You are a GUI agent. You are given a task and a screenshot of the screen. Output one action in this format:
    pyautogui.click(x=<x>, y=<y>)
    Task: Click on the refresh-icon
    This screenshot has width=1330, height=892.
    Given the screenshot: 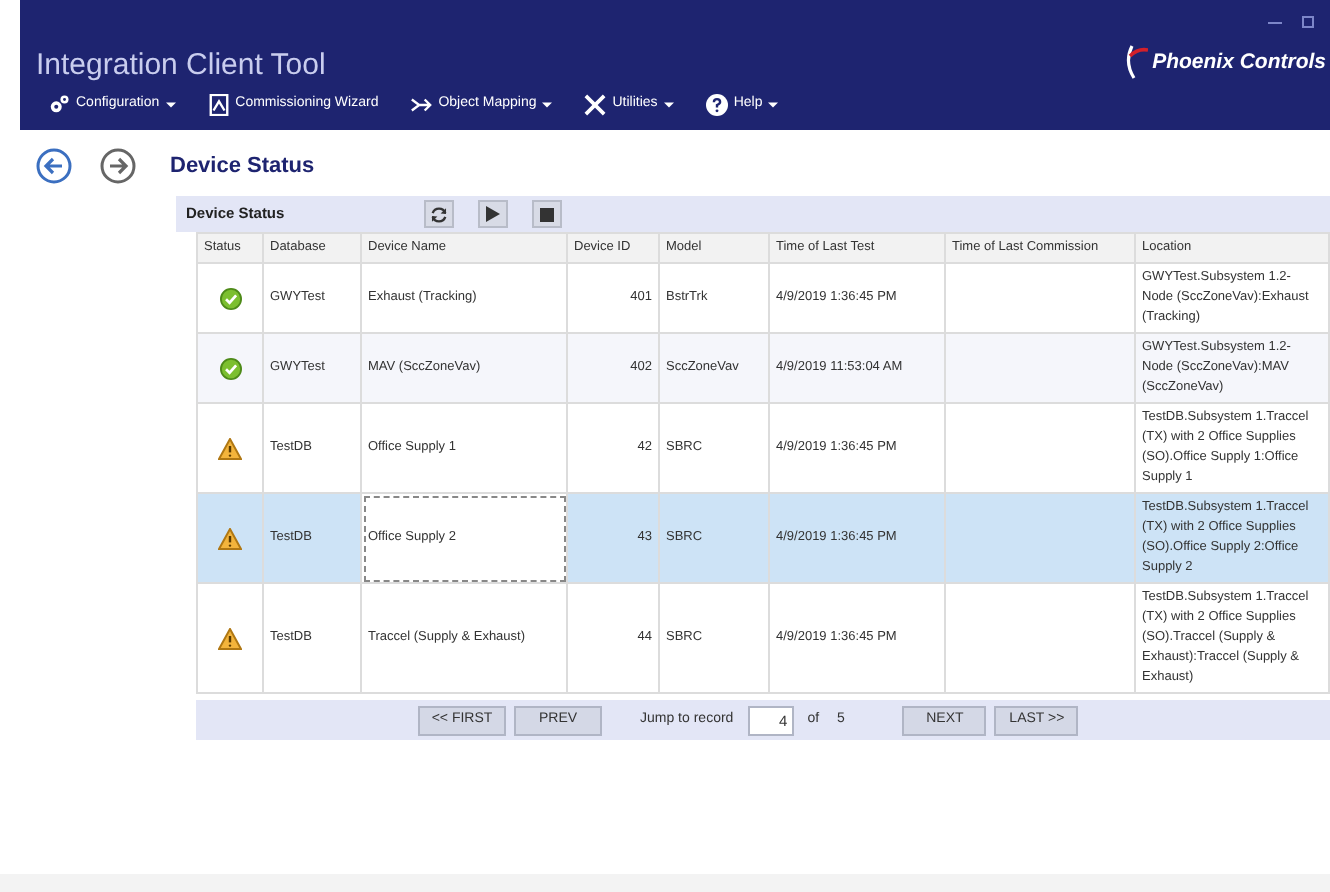 What is the action you would take?
    pyautogui.click(x=439, y=214)
    